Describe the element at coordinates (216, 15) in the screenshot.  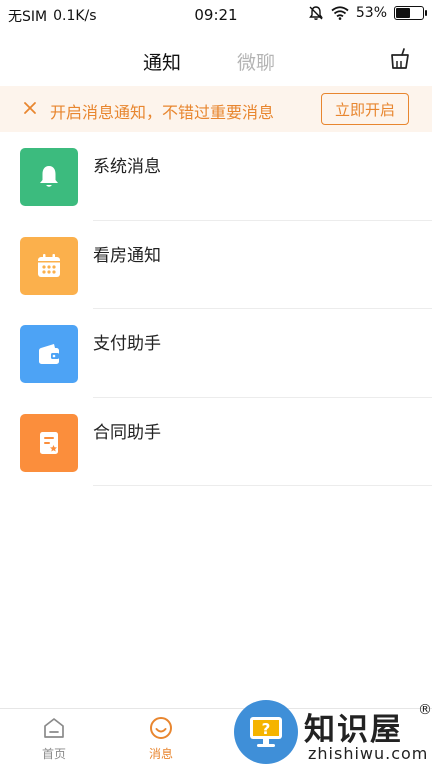
I see `status-bar: 无SIM 0.1K/s 09:21 53%` at that location.